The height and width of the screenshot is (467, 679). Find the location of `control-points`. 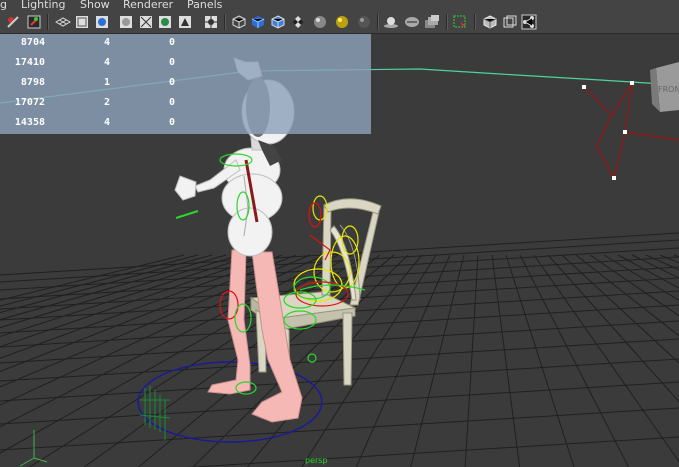

control-points is located at coordinates (608, 130).